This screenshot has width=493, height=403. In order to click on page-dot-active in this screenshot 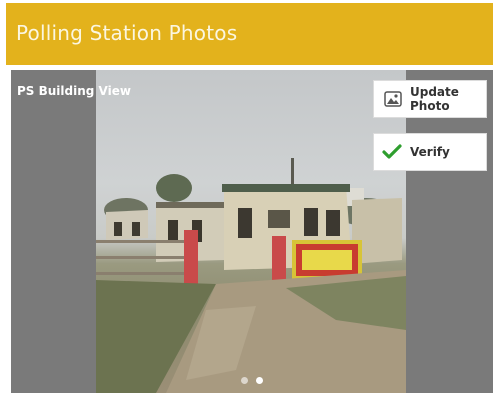, I will do `click(259, 380)`.